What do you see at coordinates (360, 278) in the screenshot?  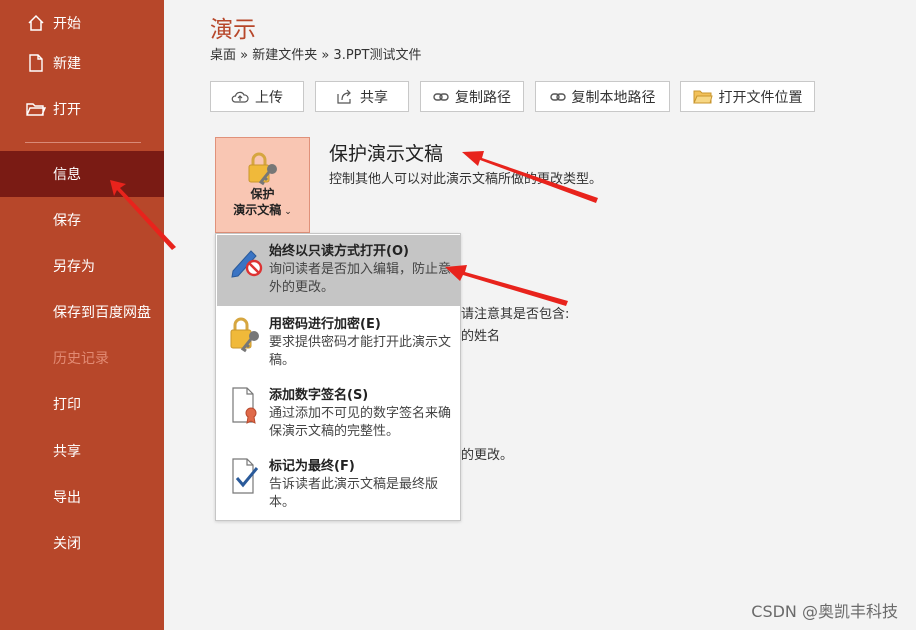 I see `menu-item-description: 询问读者是否加入编辑，防止意外的更改。` at bounding box center [360, 278].